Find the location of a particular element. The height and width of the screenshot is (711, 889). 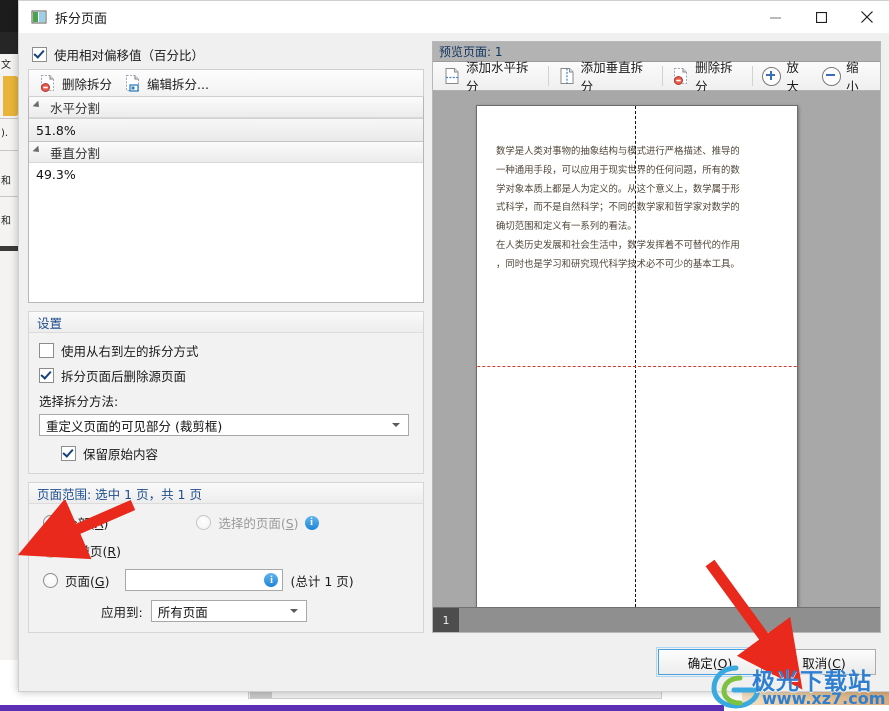

ok-button-label: 确定(O) is located at coordinates (710, 663).